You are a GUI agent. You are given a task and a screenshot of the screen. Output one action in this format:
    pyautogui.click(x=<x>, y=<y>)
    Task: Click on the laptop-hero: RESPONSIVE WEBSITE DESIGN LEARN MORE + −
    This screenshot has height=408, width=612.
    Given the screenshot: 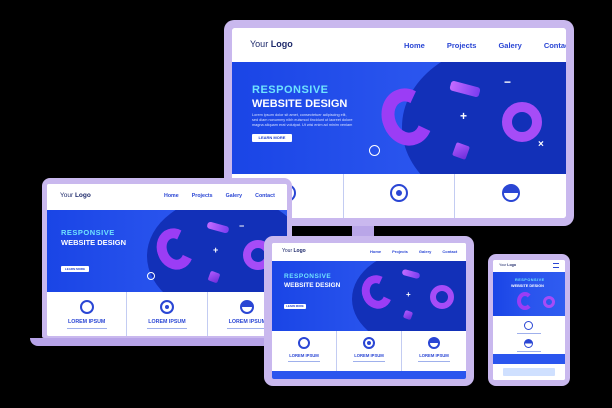 What is the action you would take?
    pyautogui.click(x=167, y=251)
    